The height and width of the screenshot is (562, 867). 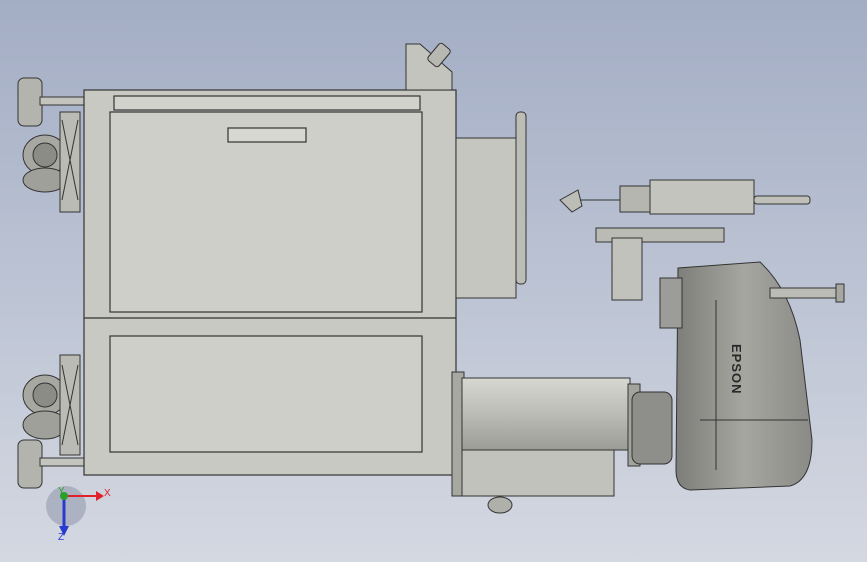 I want to click on vent-port, so click(x=429, y=66).